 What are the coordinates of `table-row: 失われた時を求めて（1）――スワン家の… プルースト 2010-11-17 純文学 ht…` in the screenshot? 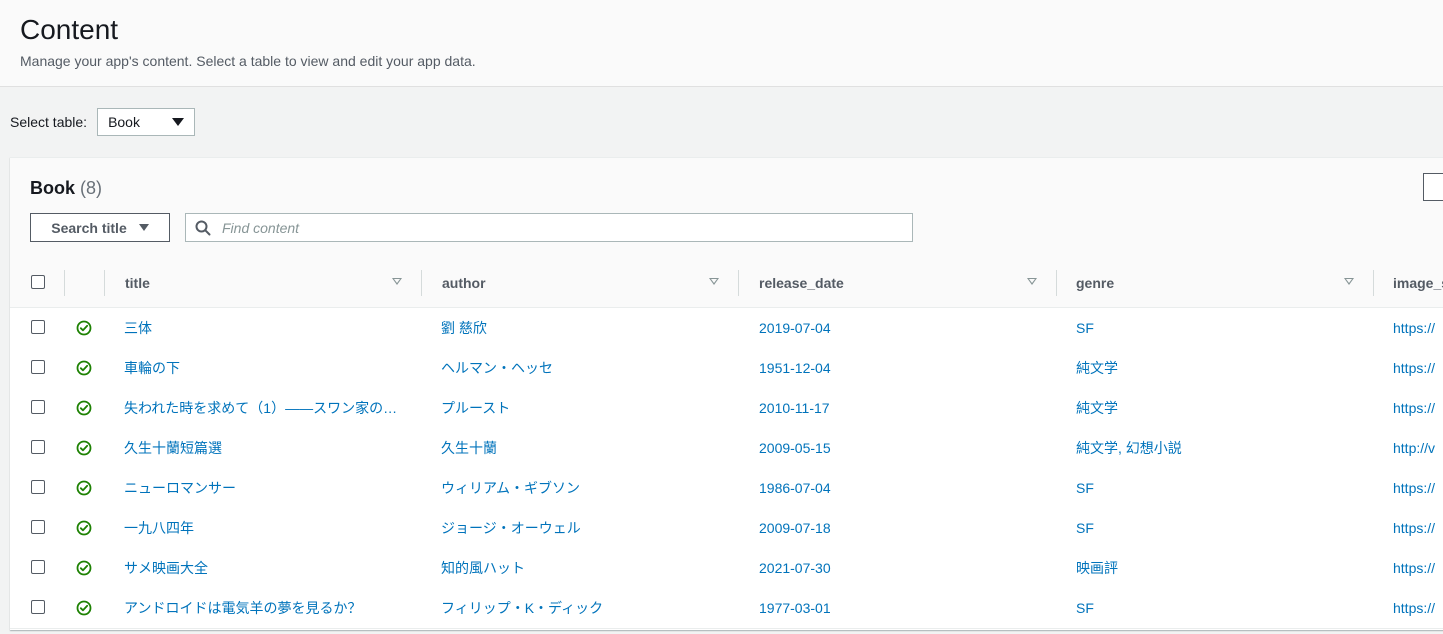 It's located at (726, 408).